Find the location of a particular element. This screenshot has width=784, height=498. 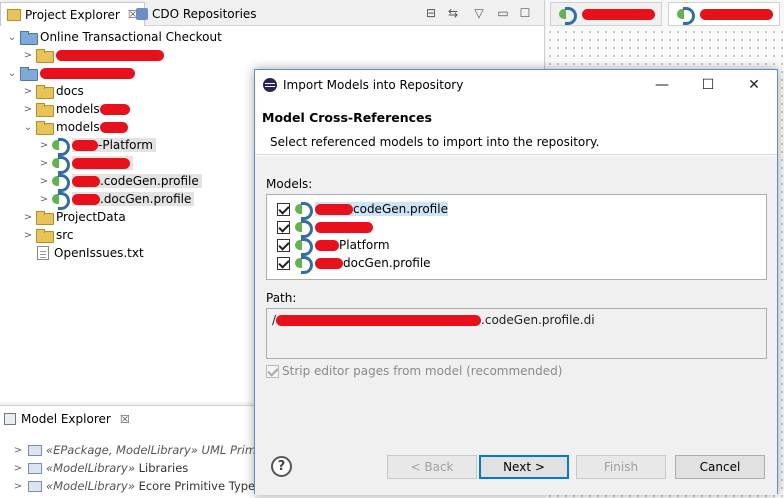

cancel-button: Cancel is located at coordinates (720, 467).